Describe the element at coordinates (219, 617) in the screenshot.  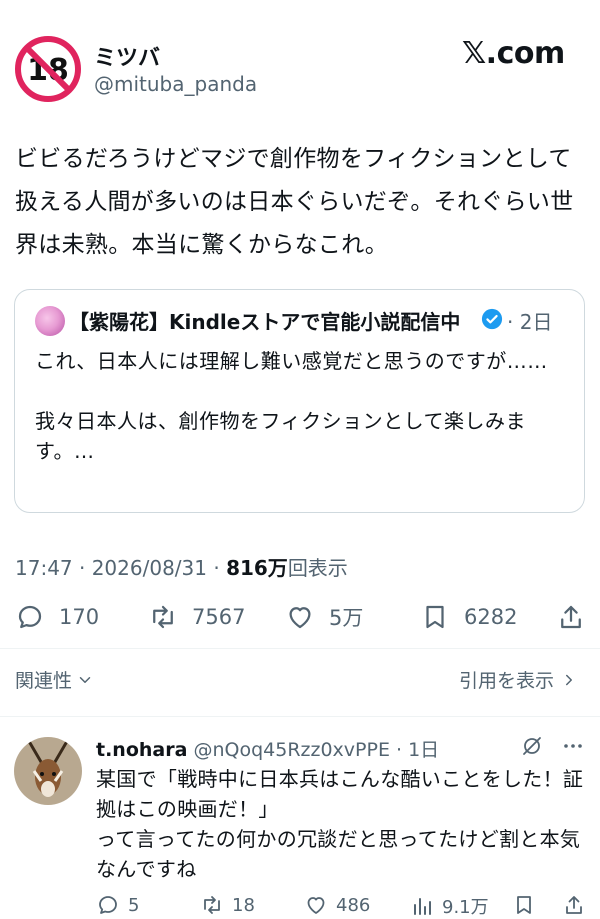
I see `repost-count: 7567` at that location.